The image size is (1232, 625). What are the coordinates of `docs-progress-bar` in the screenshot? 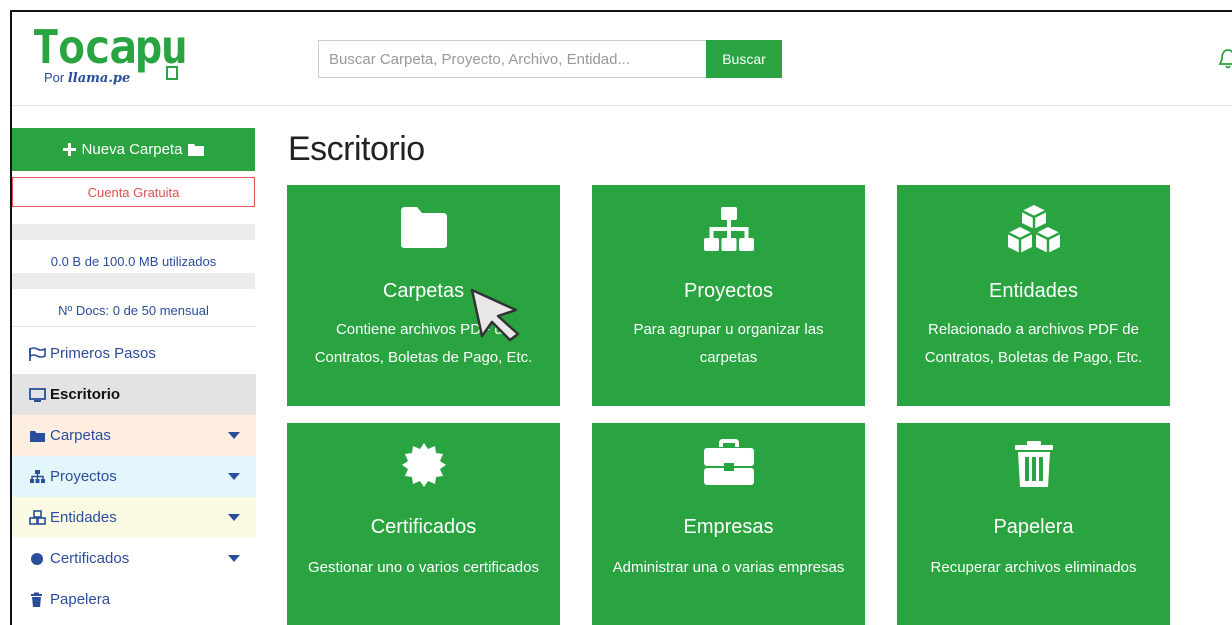 It's located at (133, 281).